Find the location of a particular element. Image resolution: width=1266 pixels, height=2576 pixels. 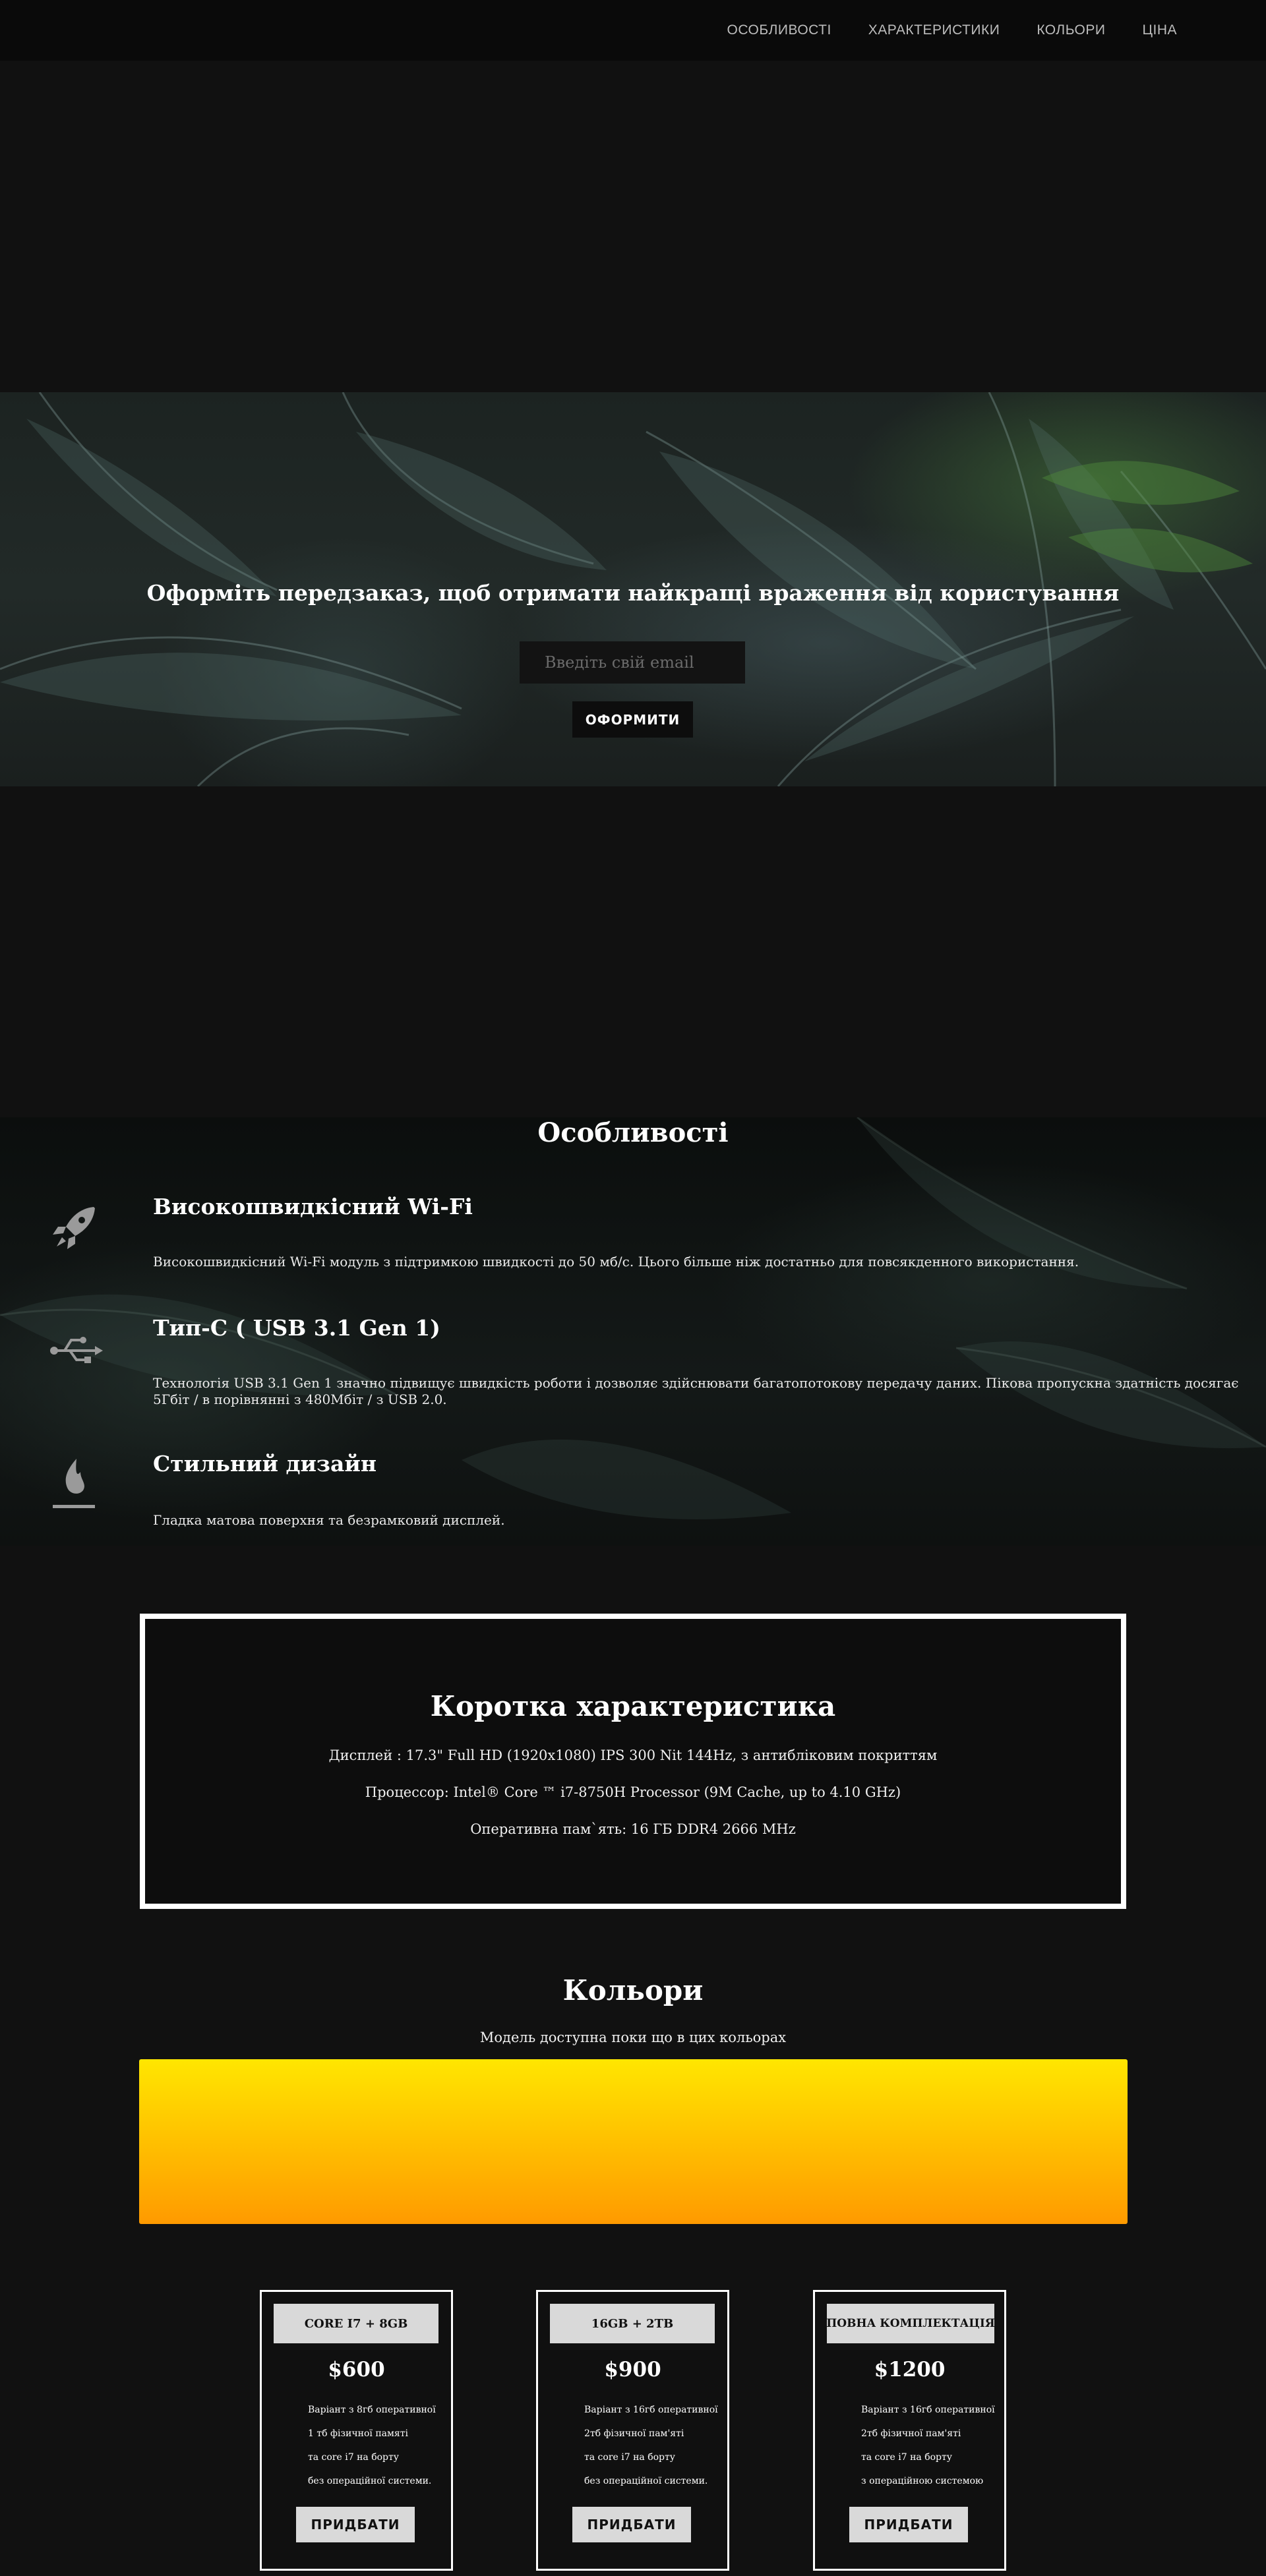

top-navbar: ОСОБЛИВОСТІ ХАРАКТЕРИСТИКИ КОЛЬОРИ ЦІНА is located at coordinates (633, 30).